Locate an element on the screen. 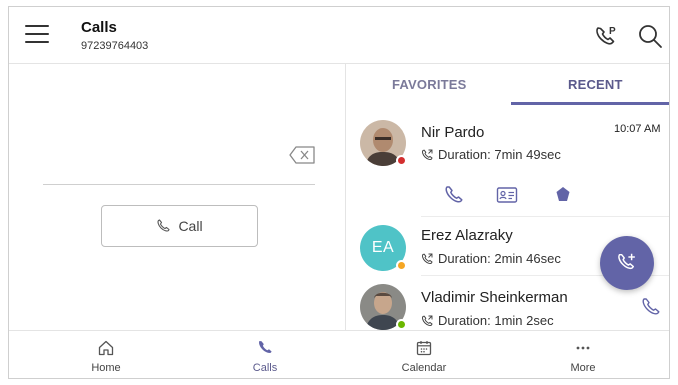 This screenshot has height=385, width=678. nav-home-label: Home is located at coordinates (106, 368).